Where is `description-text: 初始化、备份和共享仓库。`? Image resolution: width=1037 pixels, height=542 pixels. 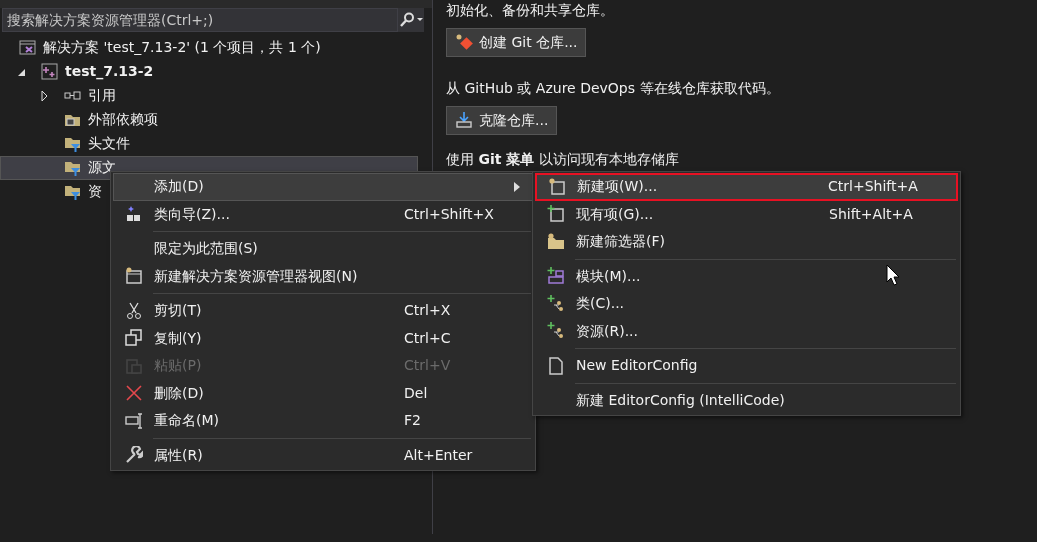
description-text: 初始化、备份和共享仓库。 is located at coordinates (530, 10).